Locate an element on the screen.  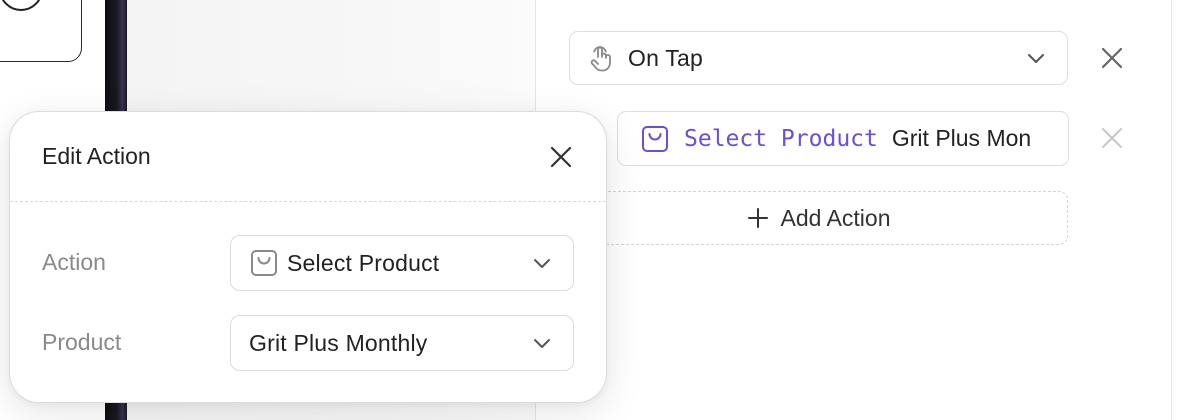
action-item: Select Product Grit Plus Mon is located at coordinates (843, 138).